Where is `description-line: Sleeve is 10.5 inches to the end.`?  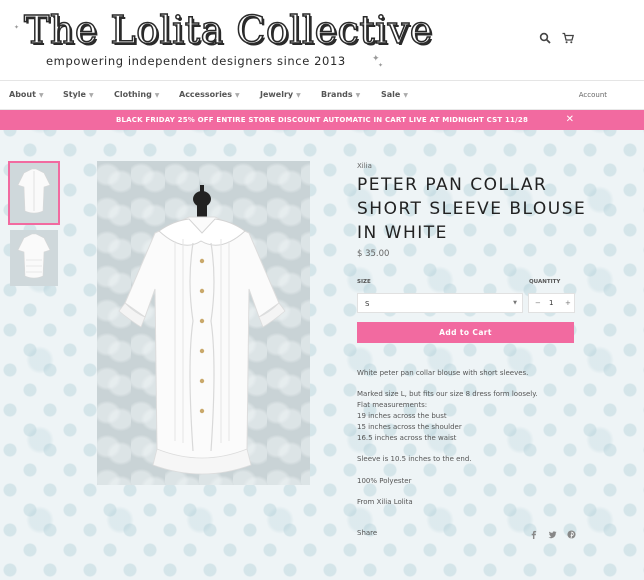 description-line: Sleeve is 10.5 inches to the end. is located at coordinates (414, 459).